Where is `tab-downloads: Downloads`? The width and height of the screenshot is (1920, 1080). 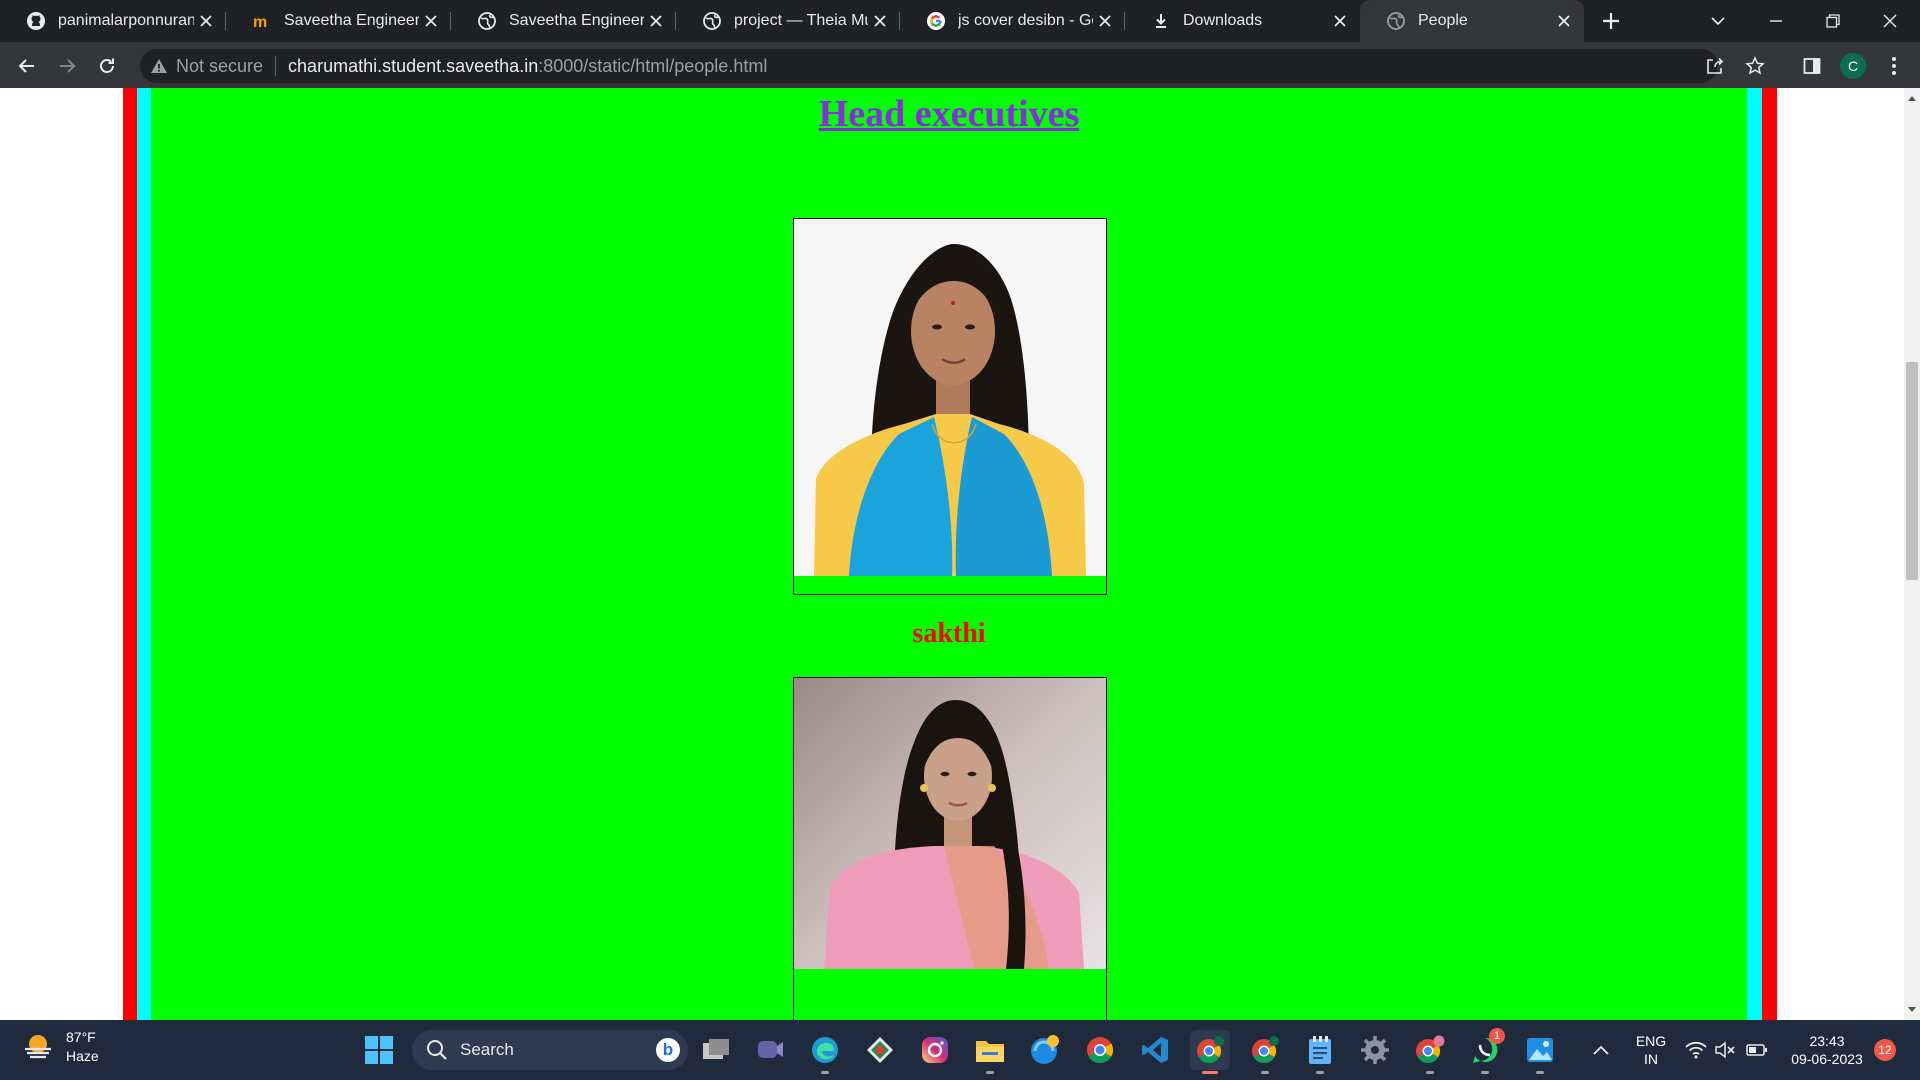
tab-downloads: Downloads is located at coordinates (1242, 21).